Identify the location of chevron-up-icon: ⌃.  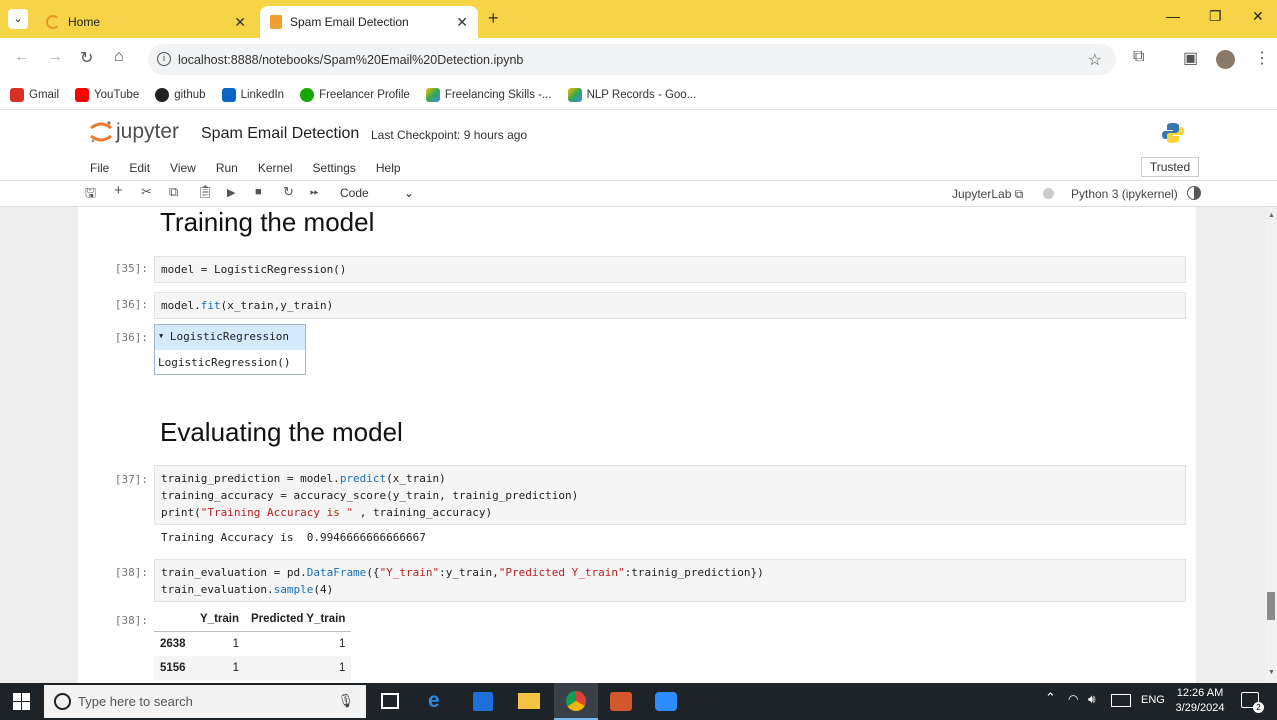
(1050, 698).